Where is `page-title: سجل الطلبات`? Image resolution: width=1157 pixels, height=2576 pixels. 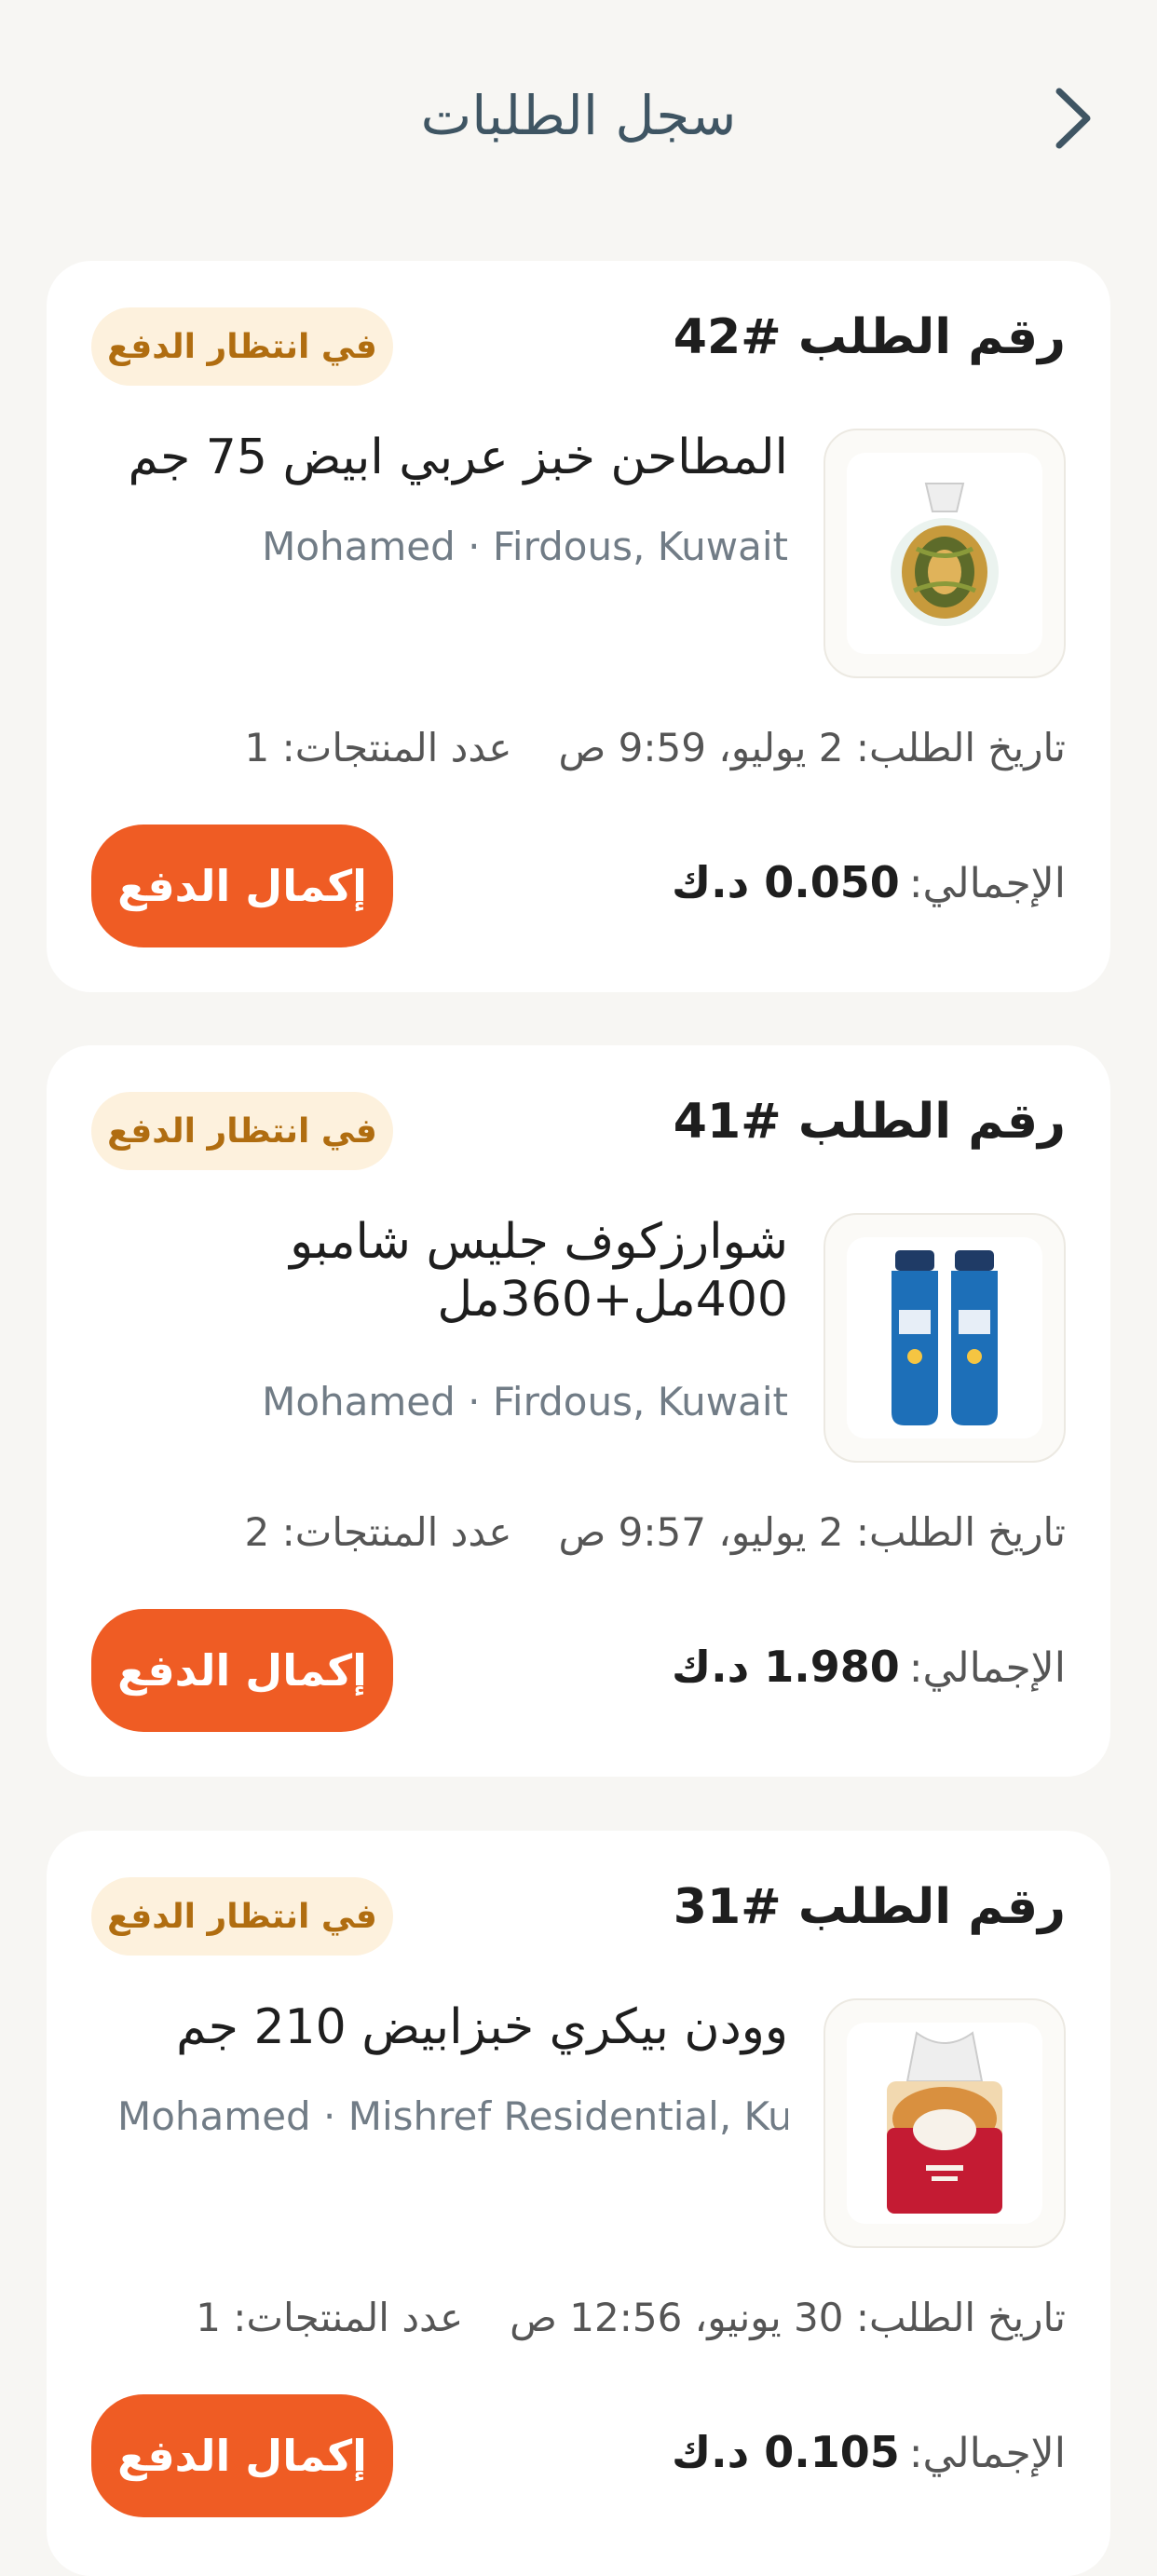
page-title: سجل الطلبات is located at coordinates (578, 115).